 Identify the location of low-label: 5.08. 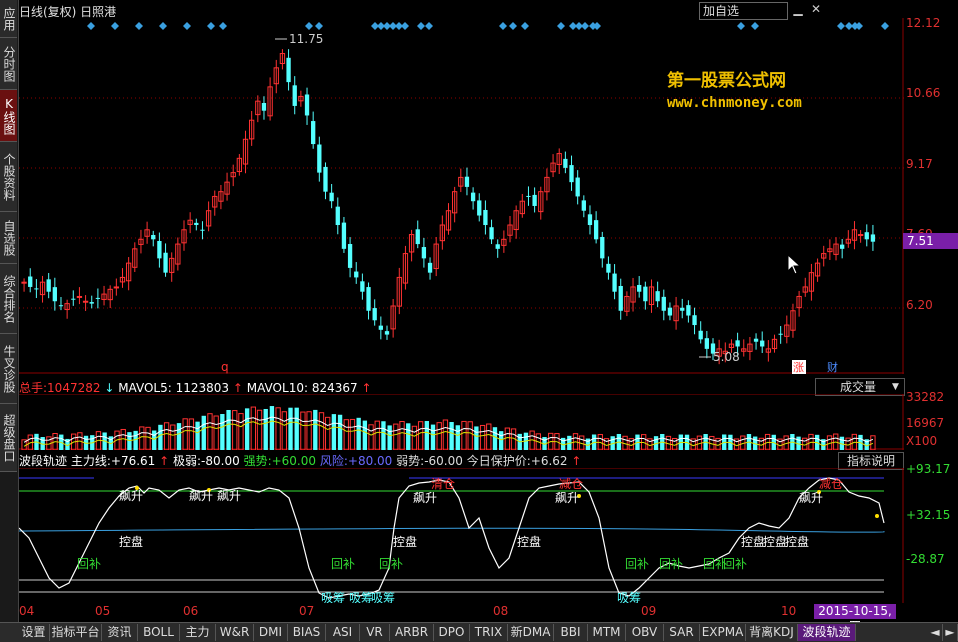
(726, 357).